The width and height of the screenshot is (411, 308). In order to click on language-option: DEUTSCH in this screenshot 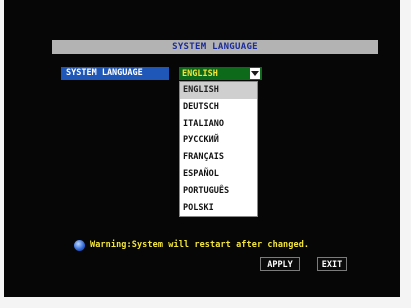, I will do `click(218, 107)`.